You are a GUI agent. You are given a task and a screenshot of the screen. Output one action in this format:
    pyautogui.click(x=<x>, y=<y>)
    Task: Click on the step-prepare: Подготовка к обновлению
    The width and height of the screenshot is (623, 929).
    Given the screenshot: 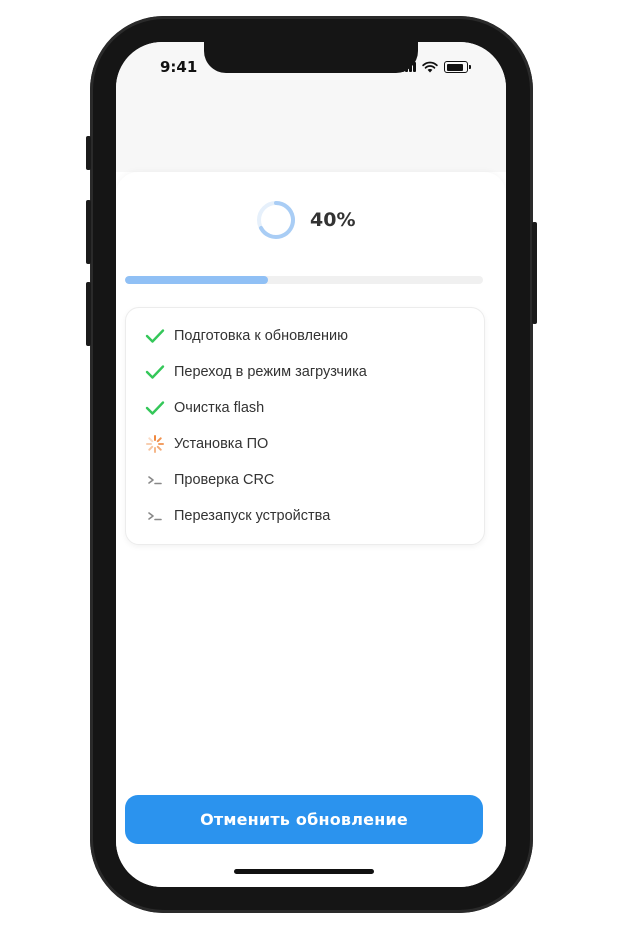 What is the action you would take?
    pyautogui.click(x=246, y=336)
    